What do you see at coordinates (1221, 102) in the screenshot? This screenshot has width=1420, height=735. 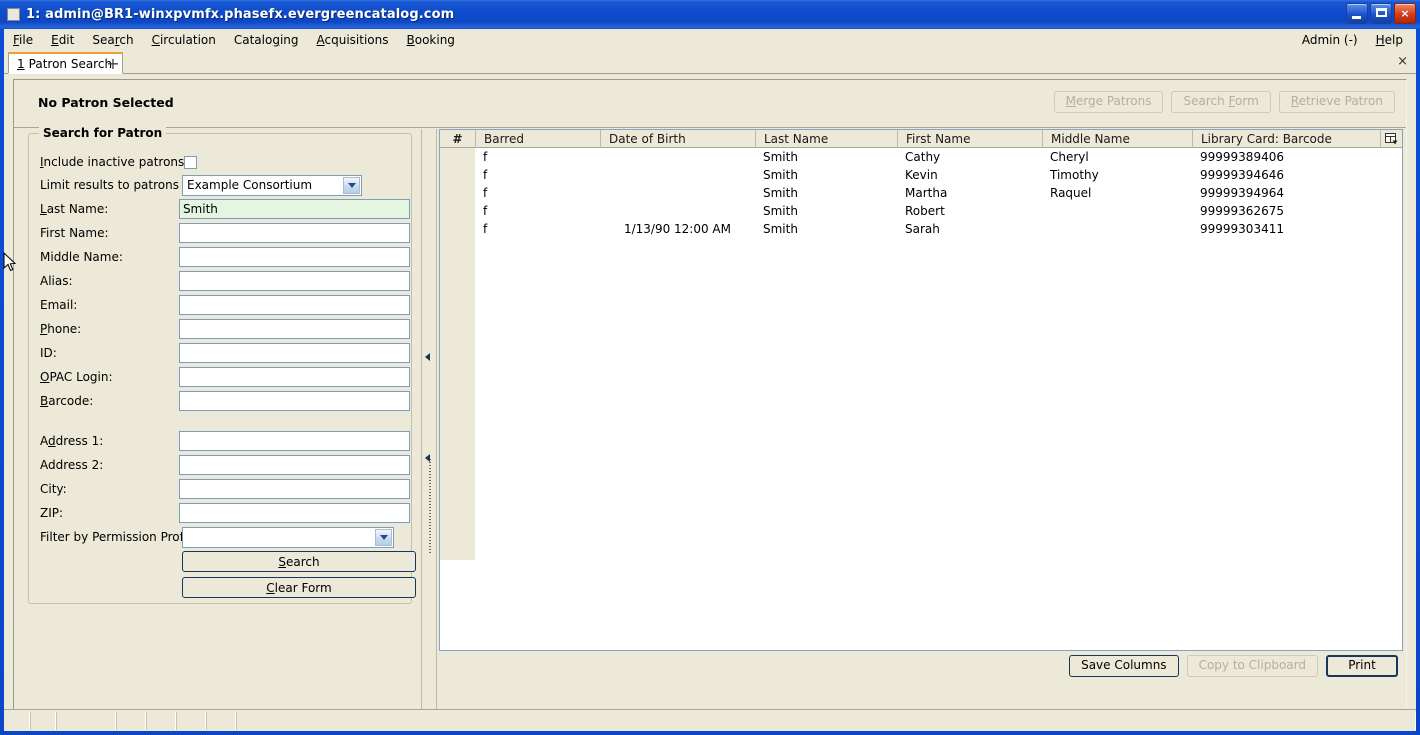 I see `search-form-button: Search Form` at bounding box center [1221, 102].